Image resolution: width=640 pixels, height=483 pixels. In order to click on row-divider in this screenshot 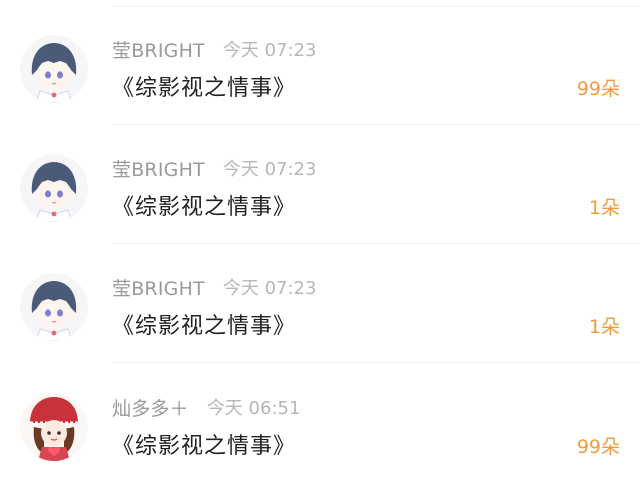, I will do `click(376, 362)`.